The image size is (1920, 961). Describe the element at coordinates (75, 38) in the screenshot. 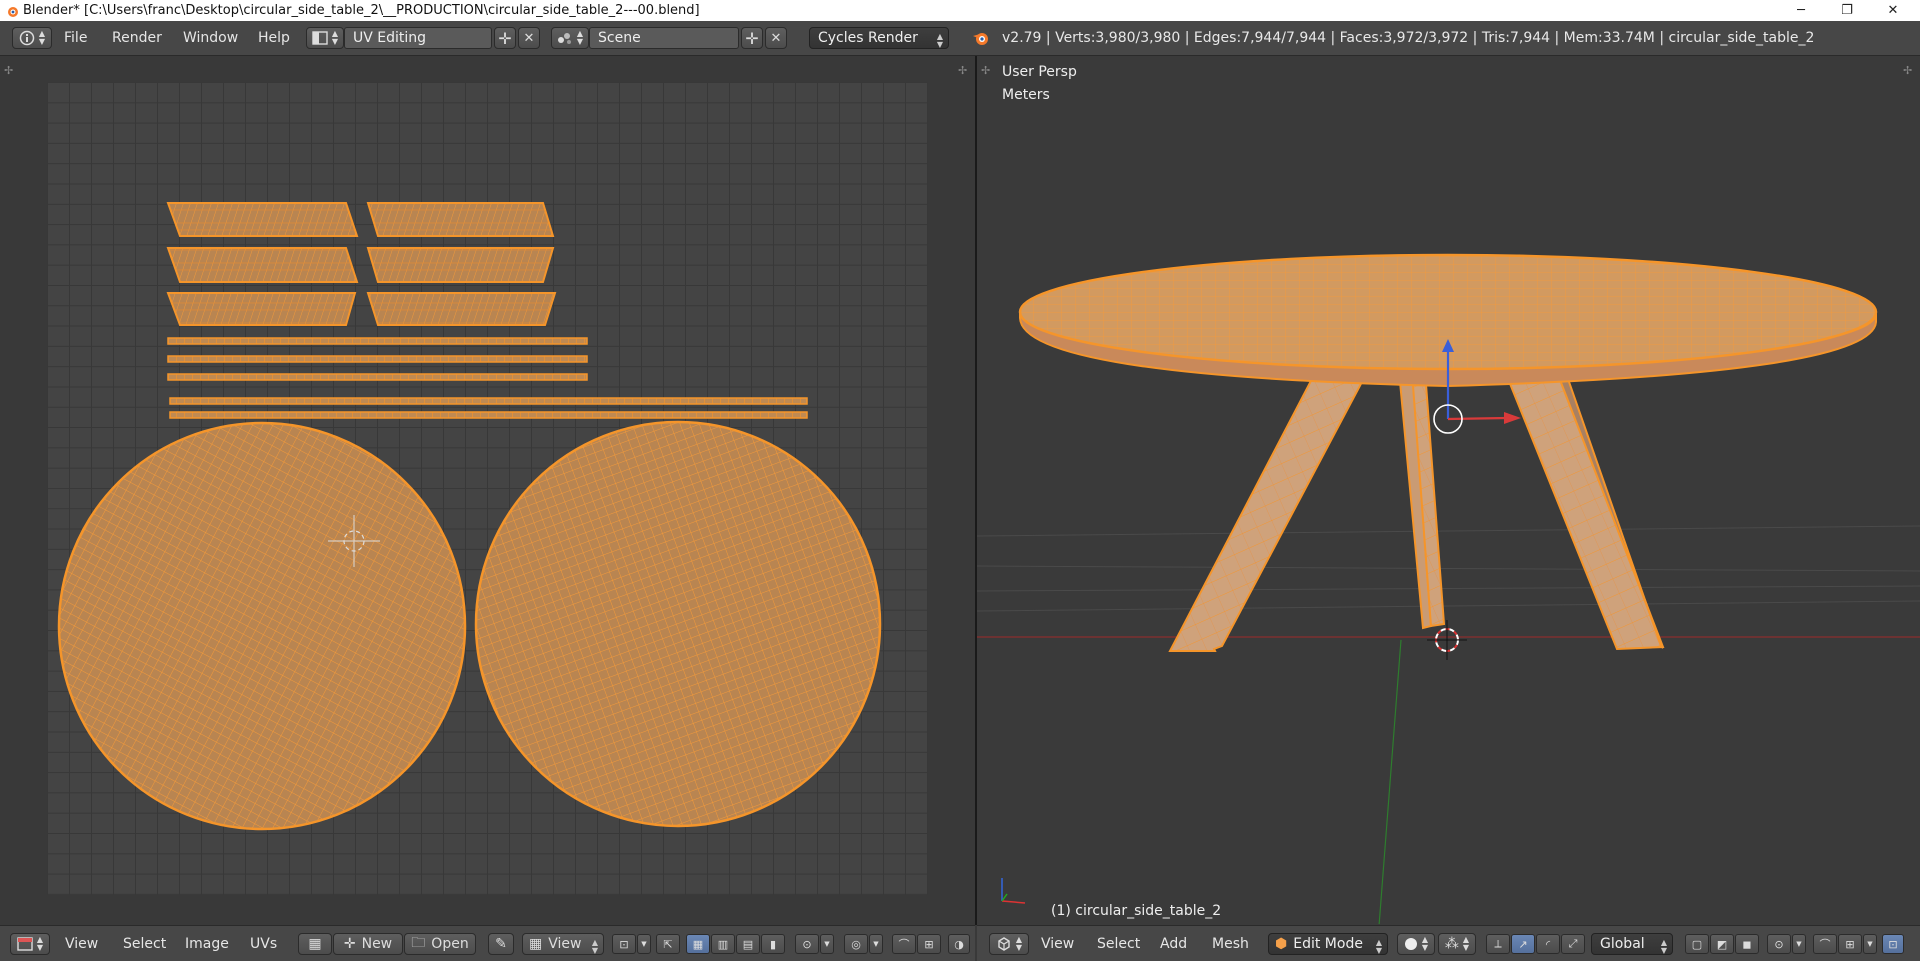

I see `menu-file: File` at that location.